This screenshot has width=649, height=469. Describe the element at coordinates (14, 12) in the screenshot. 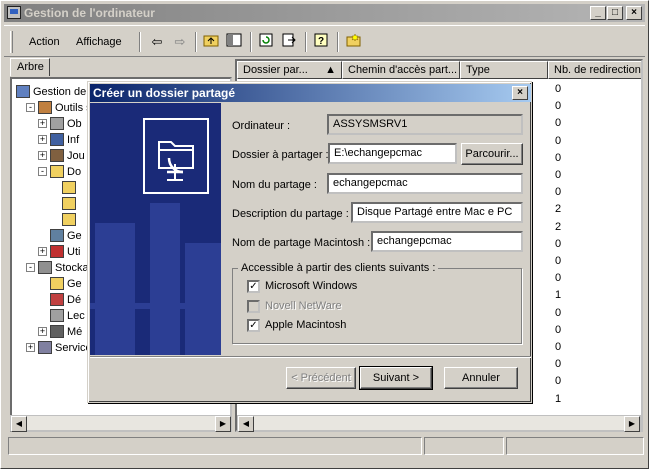

I see `computer-management-icon` at that location.